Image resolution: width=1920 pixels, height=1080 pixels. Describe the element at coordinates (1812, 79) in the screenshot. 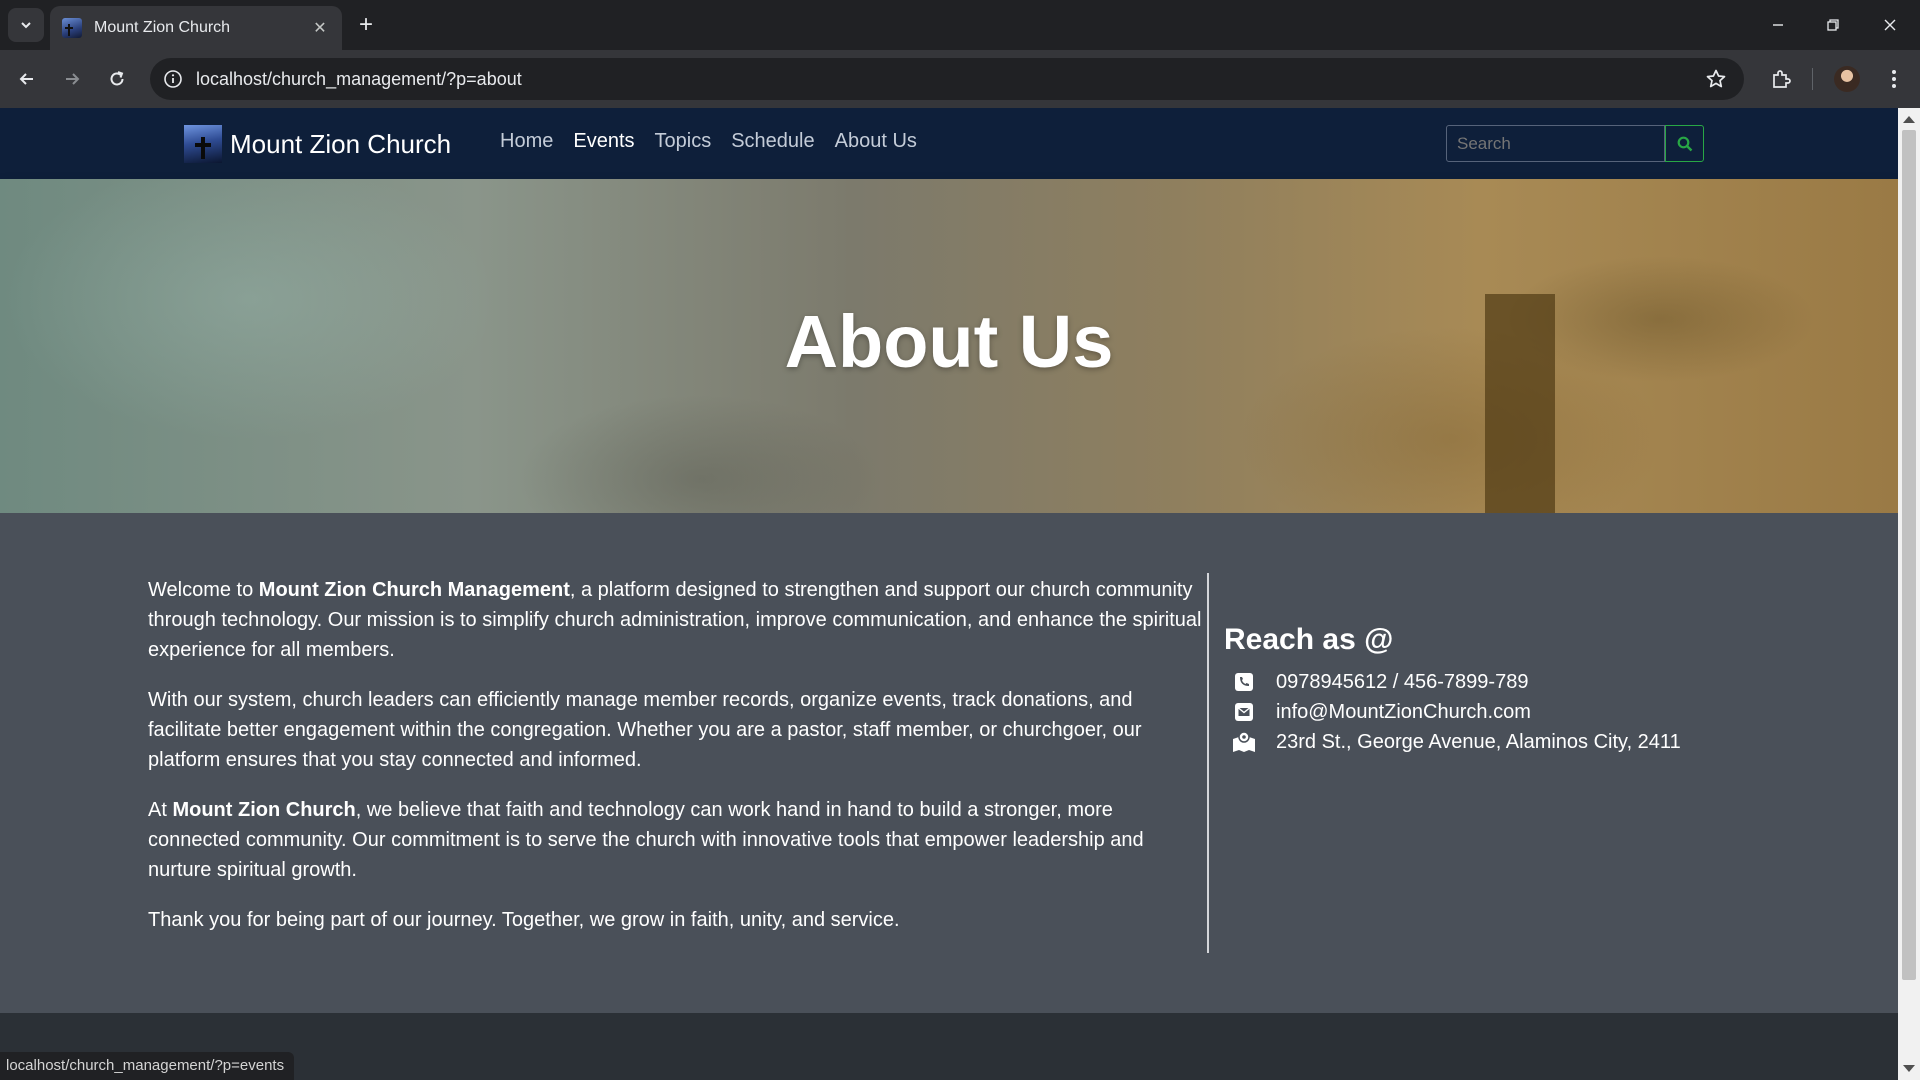

I see `toolbar-separator` at that location.